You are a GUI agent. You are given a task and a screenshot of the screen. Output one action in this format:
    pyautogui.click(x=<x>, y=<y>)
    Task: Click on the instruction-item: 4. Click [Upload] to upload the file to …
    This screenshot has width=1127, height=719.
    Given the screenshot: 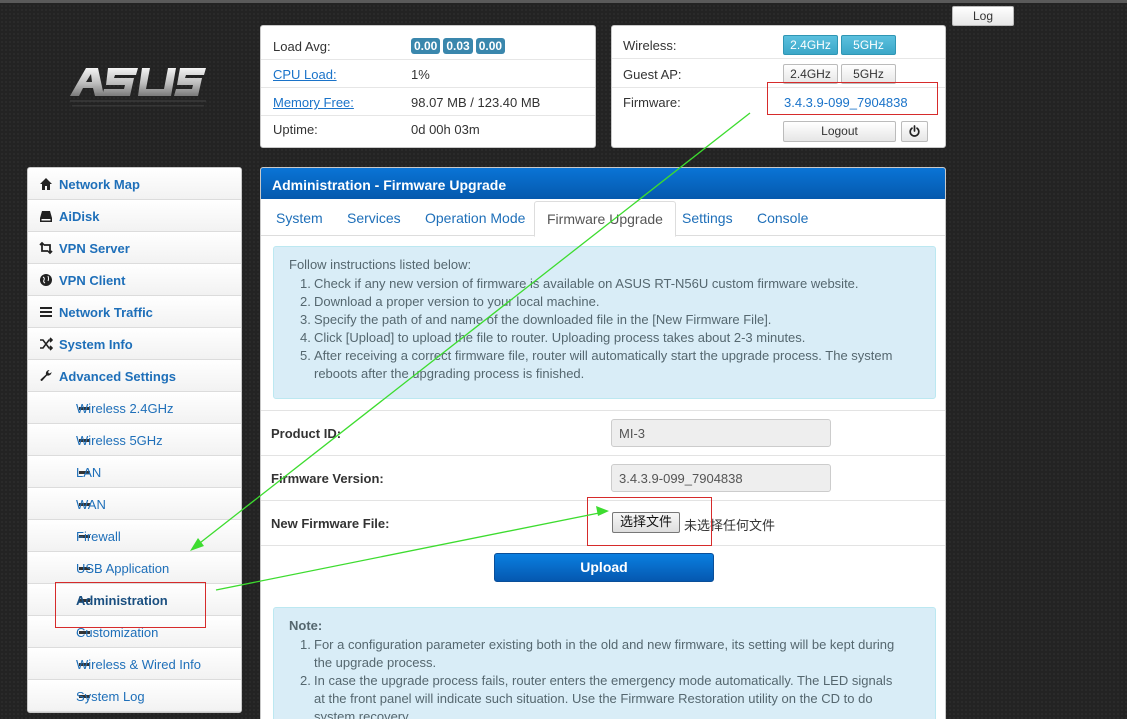 What is the action you would take?
    pyautogui.click(x=605, y=338)
    